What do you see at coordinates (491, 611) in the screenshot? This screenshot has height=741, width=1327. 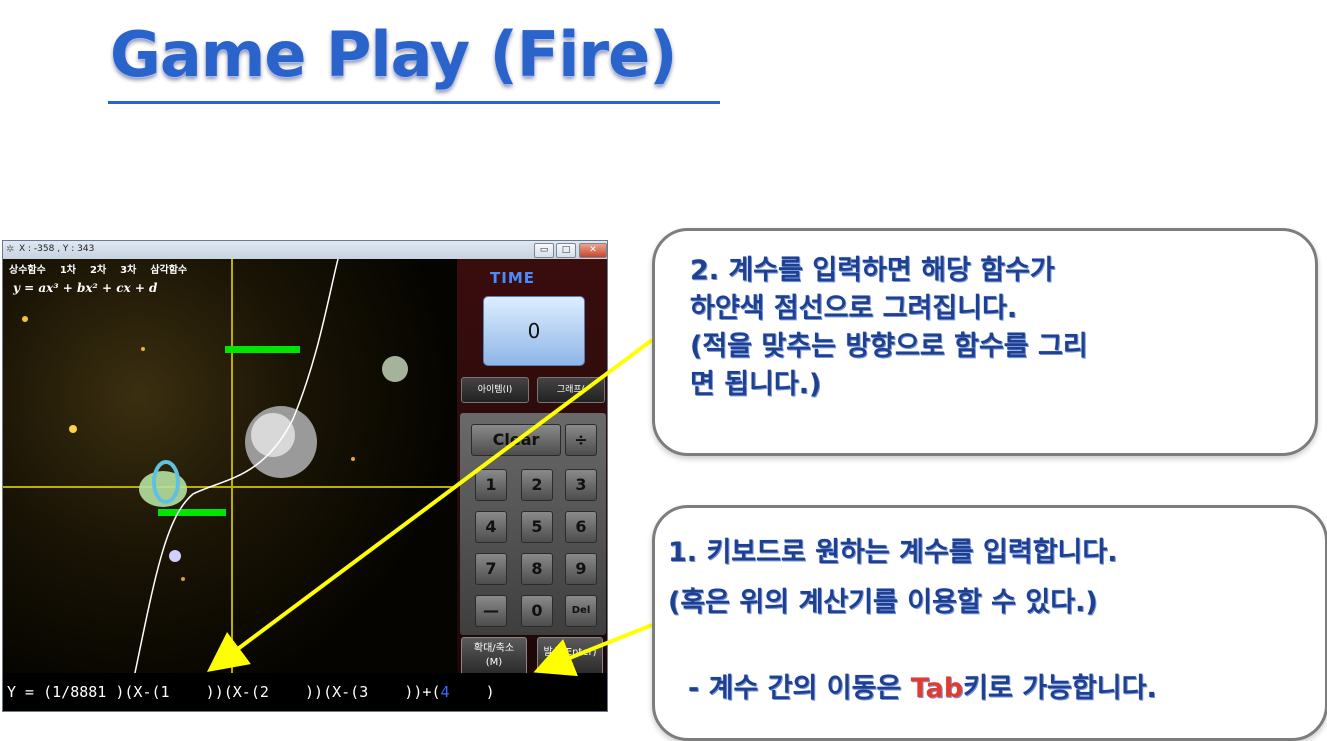 I see `calc-minus-button: —` at bounding box center [491, 611].